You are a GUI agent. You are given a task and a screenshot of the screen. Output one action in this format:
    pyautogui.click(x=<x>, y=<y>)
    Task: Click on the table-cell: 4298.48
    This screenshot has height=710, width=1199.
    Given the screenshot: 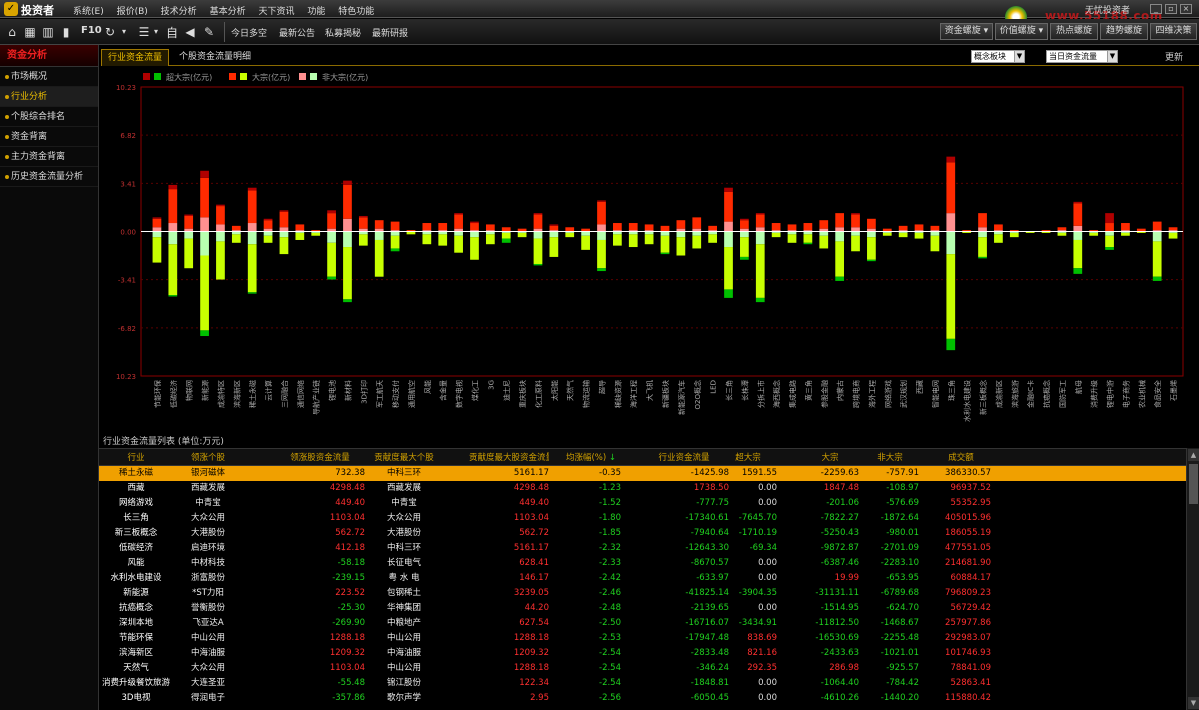 What is the action you would take?
    pyautogui.click(x=347, y=488)
    